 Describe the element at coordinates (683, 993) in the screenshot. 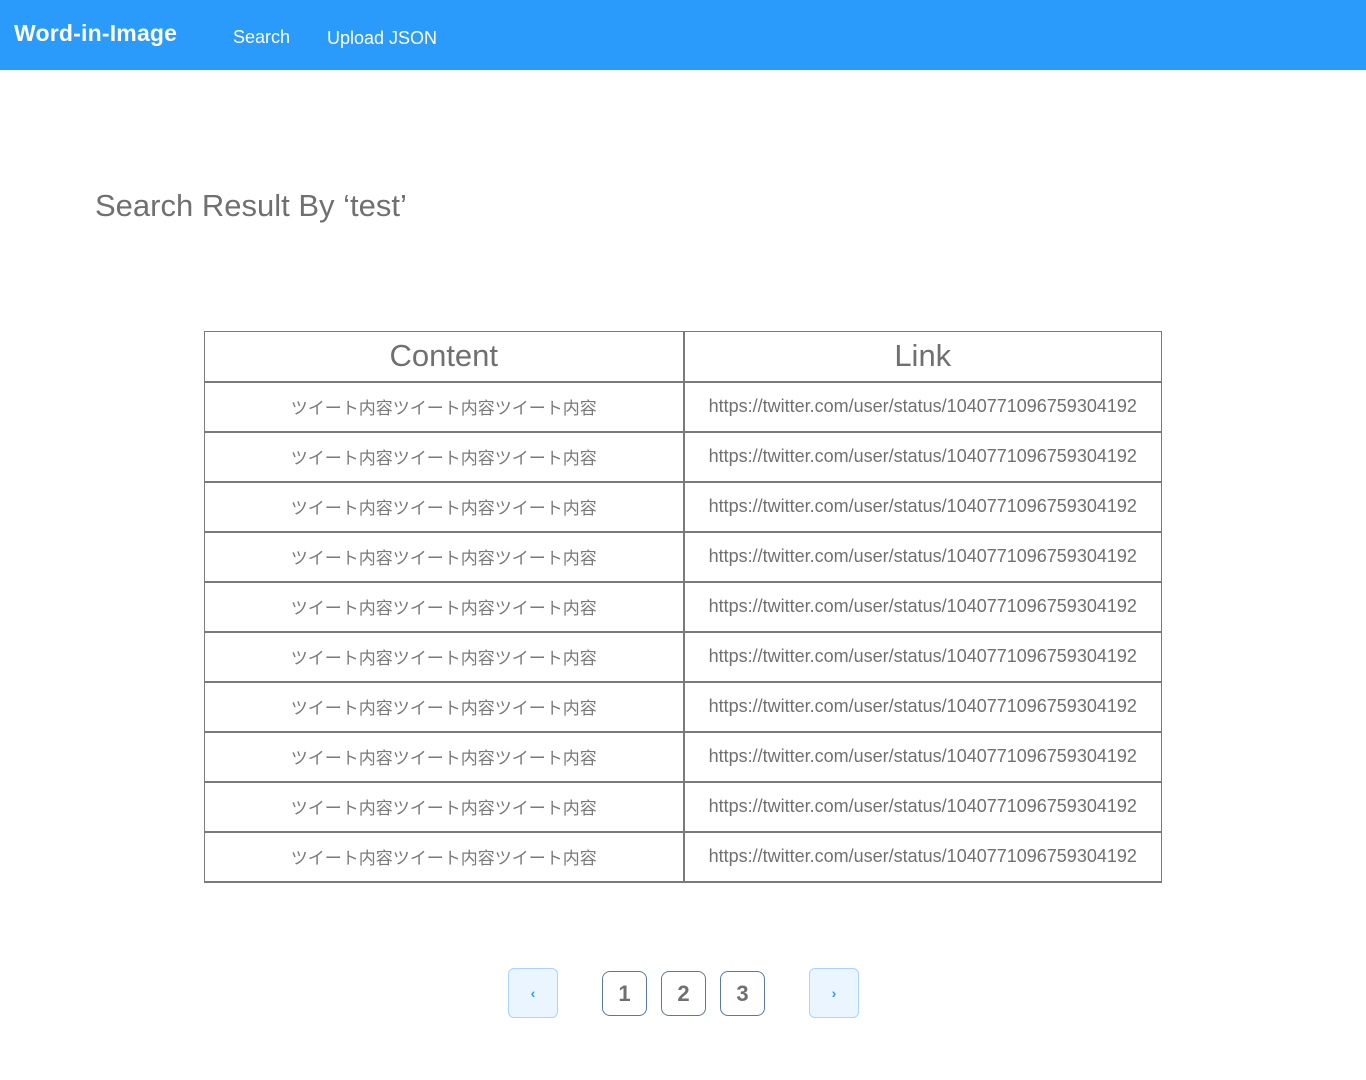

I see `page-button-2: 2` at that location.